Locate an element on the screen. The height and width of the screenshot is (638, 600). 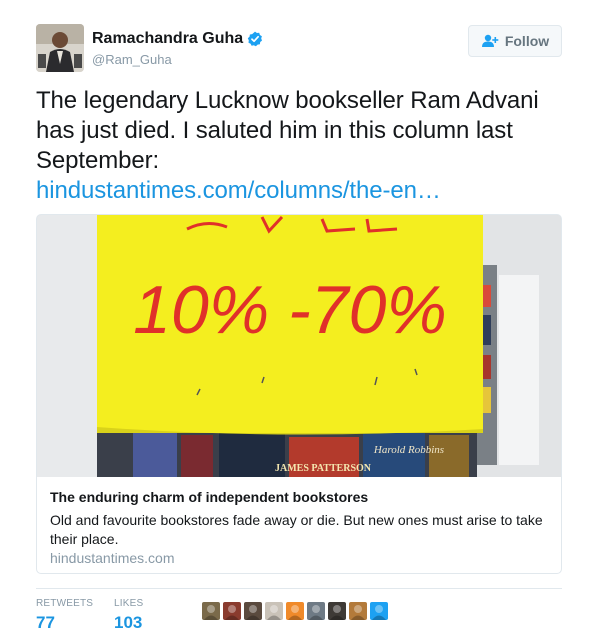
follow-button: Follow is located at coordinates (515, 41).